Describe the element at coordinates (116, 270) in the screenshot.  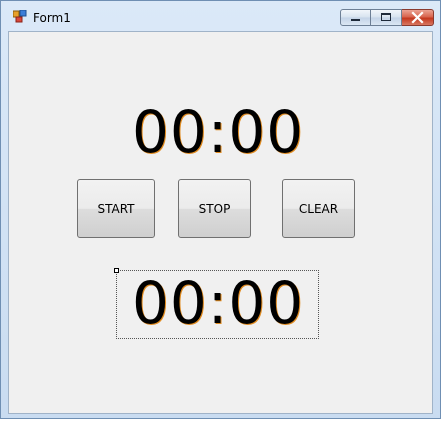
I see `resize-handle` at that location.